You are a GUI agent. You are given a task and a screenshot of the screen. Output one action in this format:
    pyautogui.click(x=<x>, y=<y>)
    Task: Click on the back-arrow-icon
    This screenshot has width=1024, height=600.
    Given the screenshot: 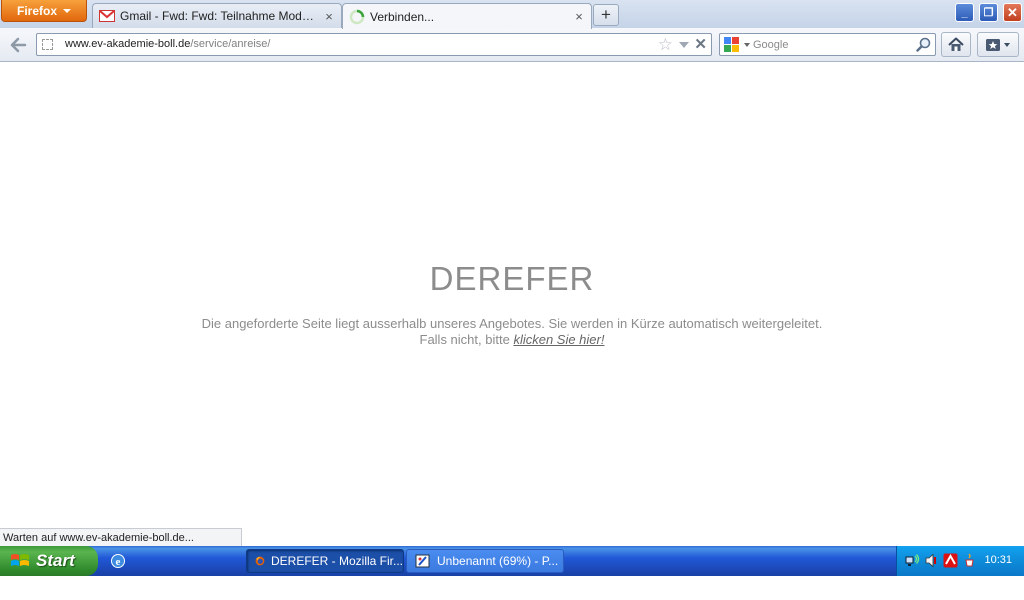 What is the action you would take?
    pyautogui.click(x=18, y=45)
    